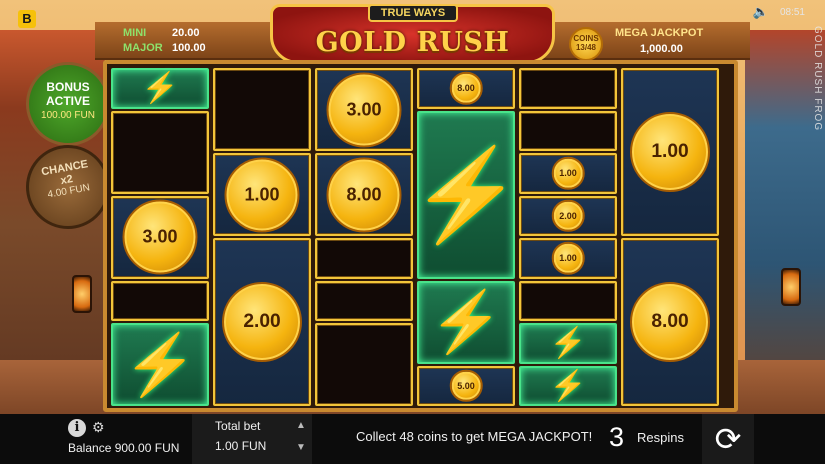 This screenshot has height=464, width=825. I want to click on game-title-plaque: TRUE WAYS GOLD RUSH FROG, so click(412, 46).